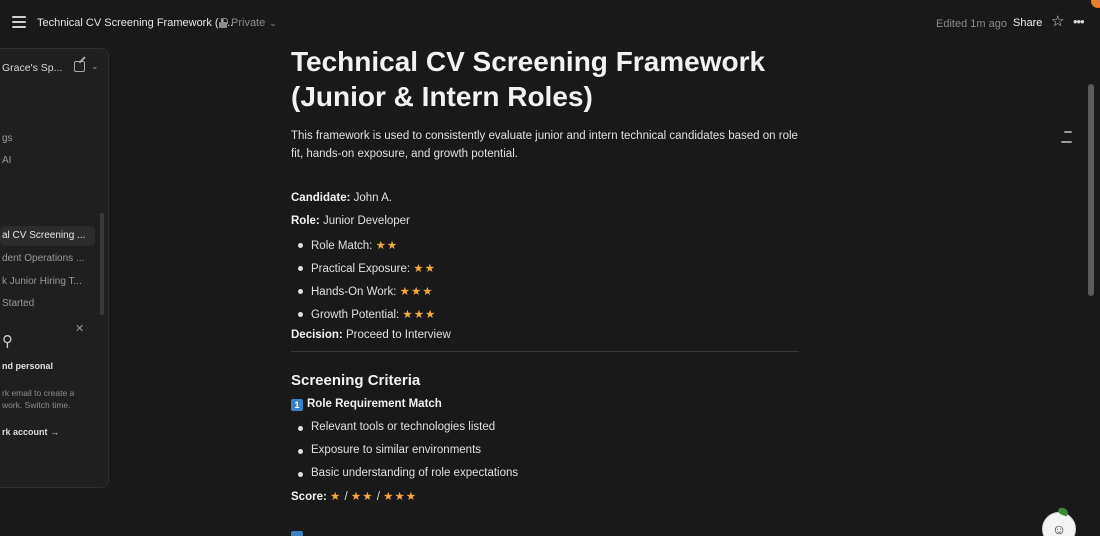 Image resolution: width=1100 pixels, height=536 pixels. I want to click on next-section-badge, so click(297, 533).